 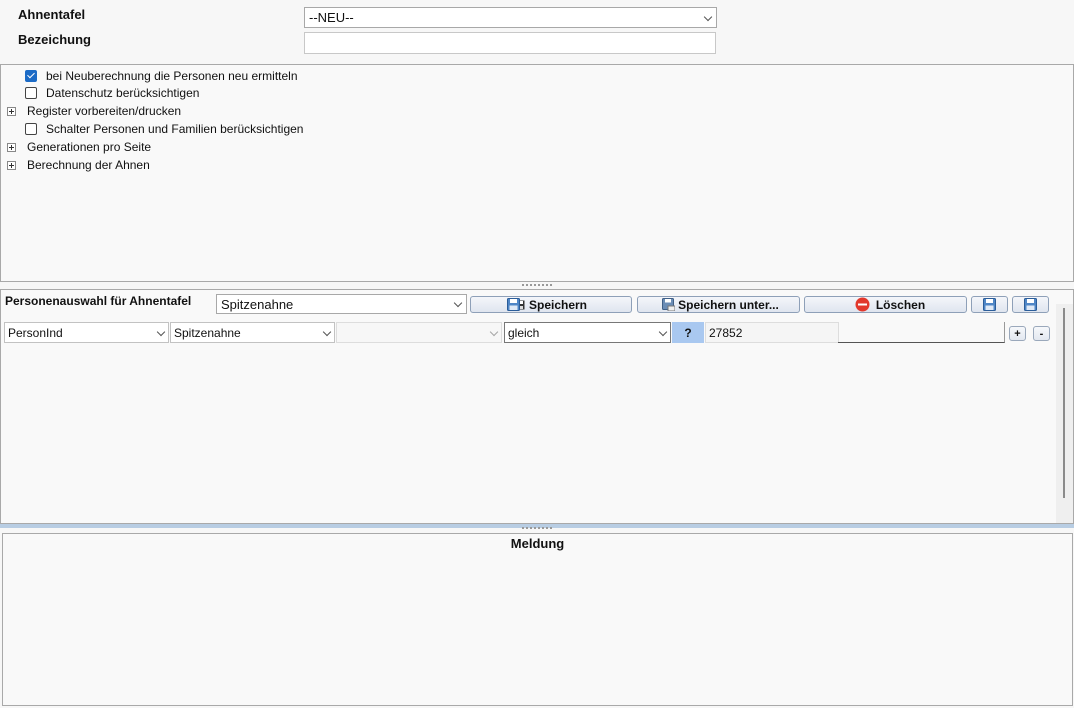 I want to click on group-label: Register vorbereiten/drucken, so click(x=104, y=111).